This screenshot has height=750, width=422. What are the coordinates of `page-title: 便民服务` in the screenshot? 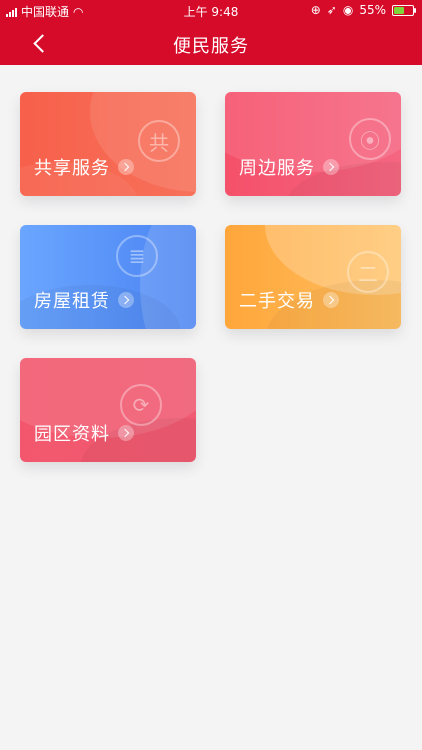 It's located at (211, 46).